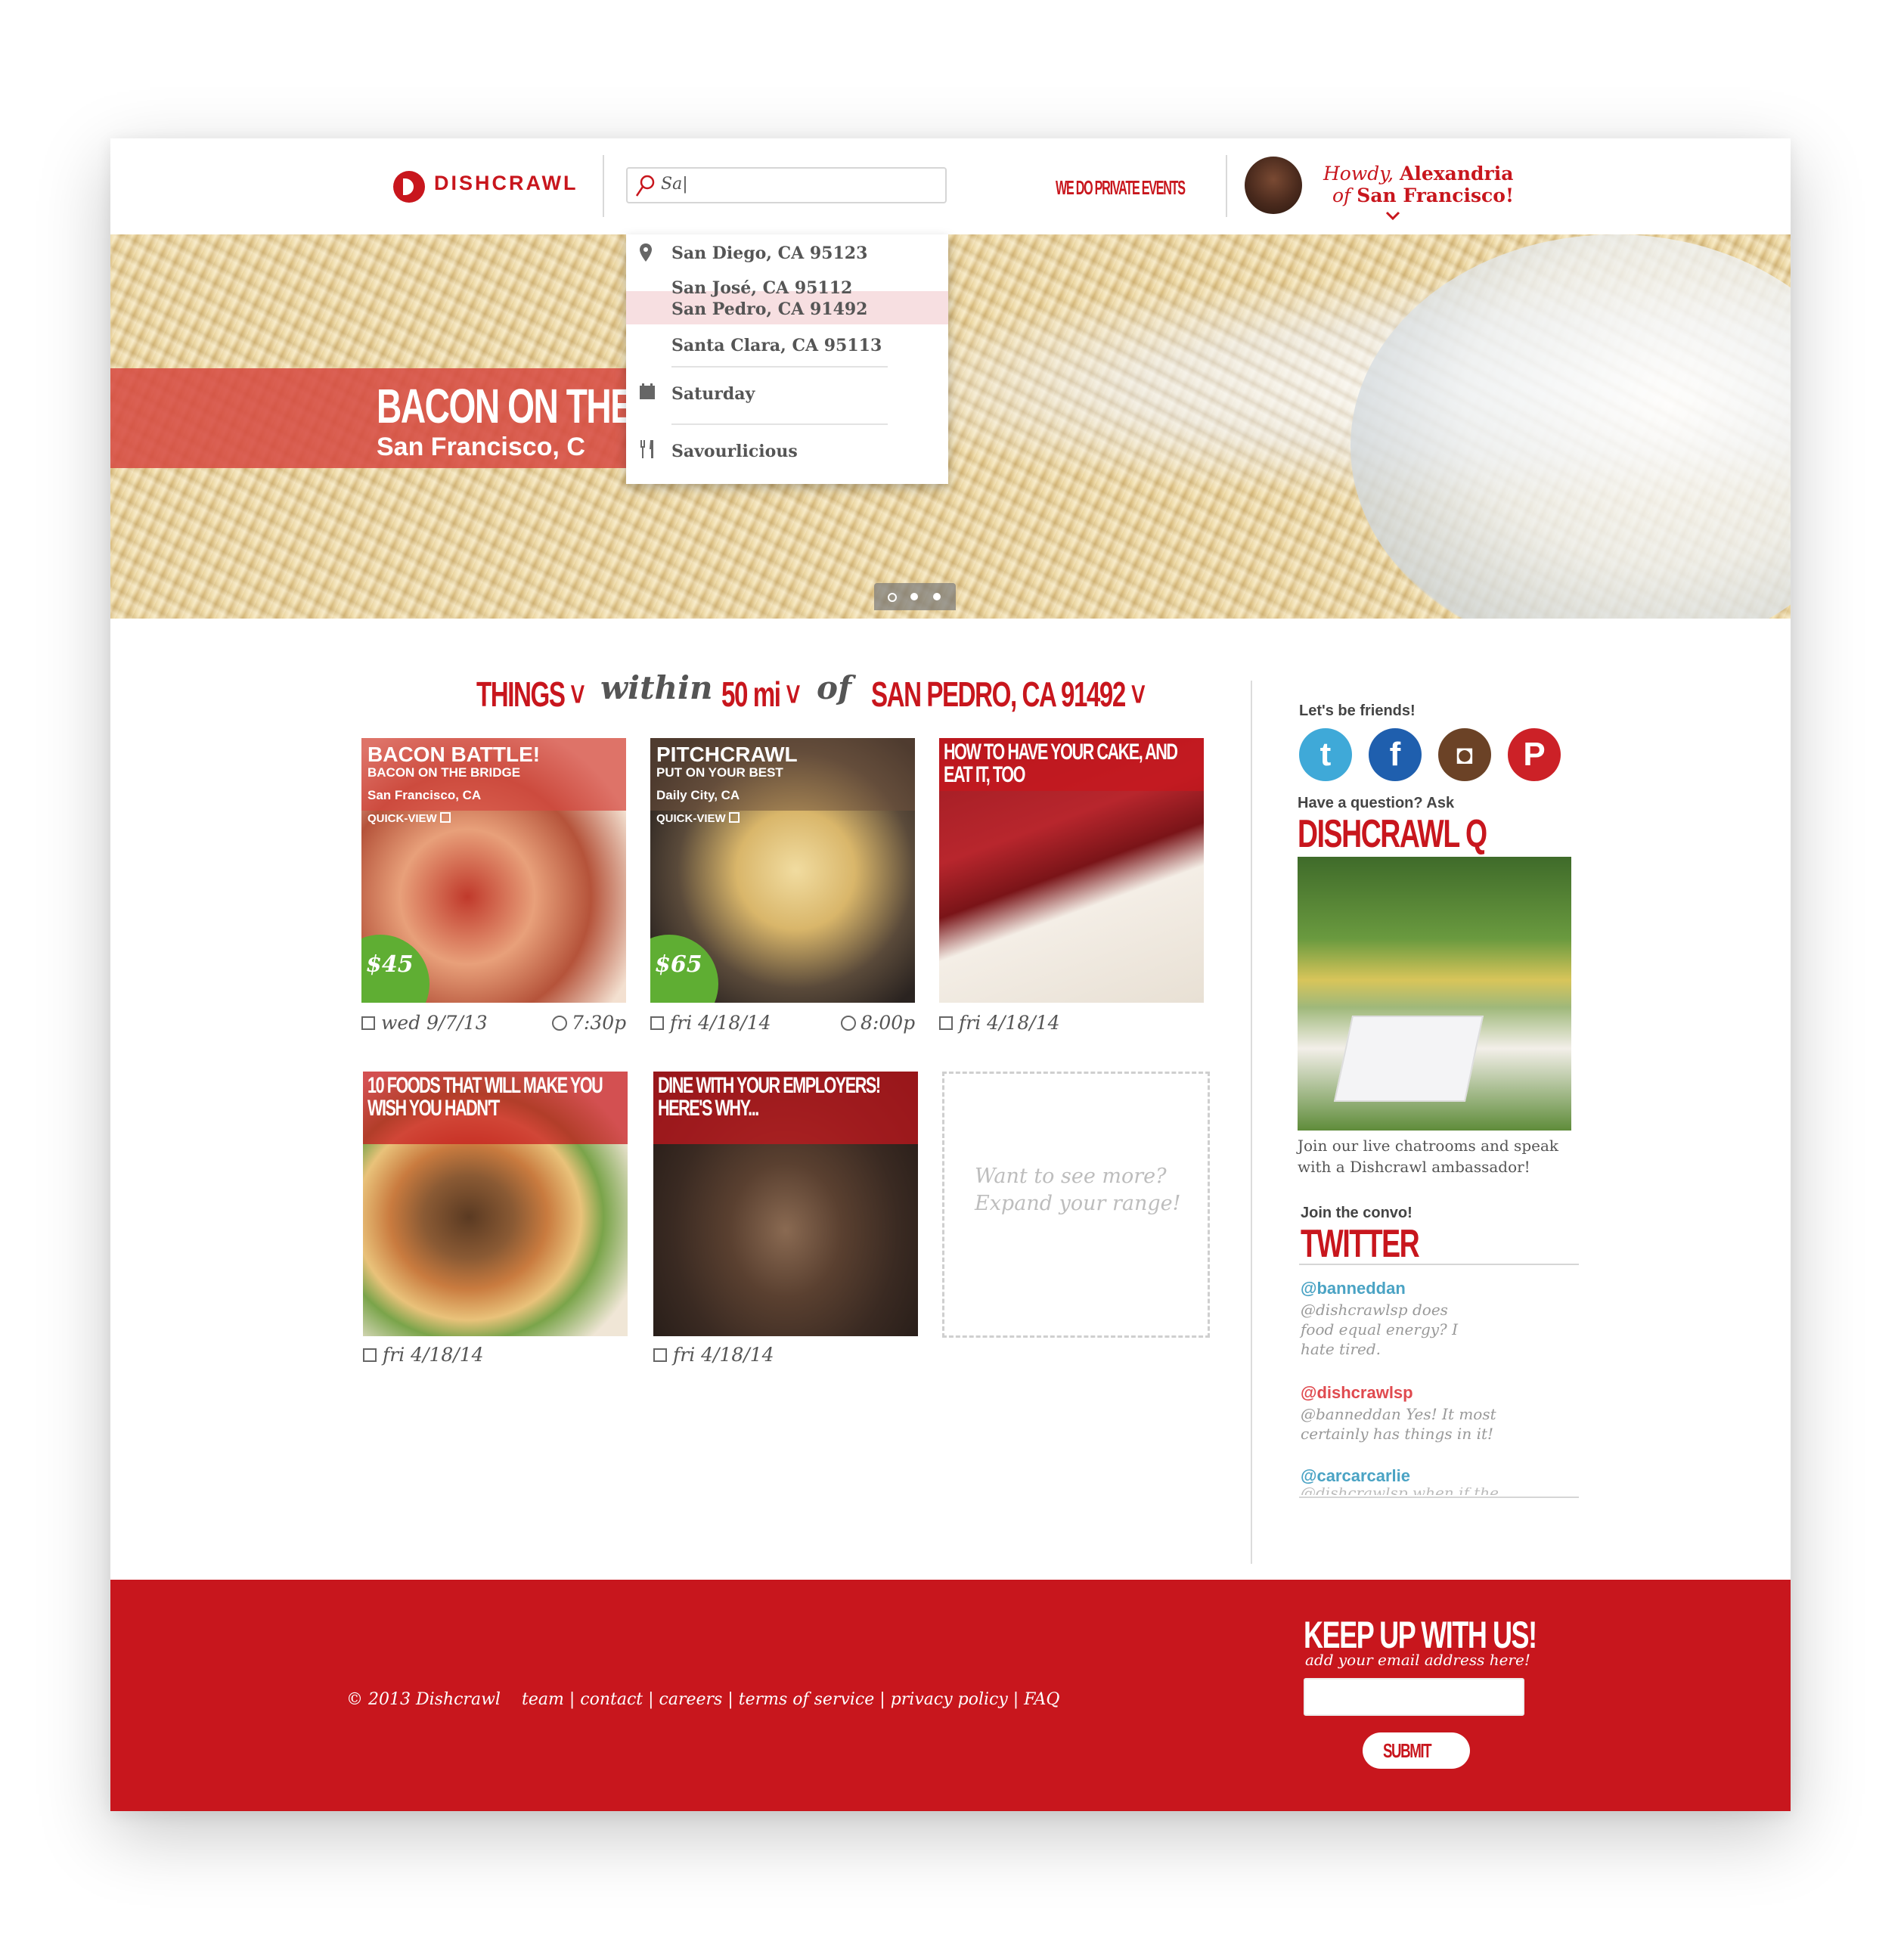 The height and width of the screenshot is (1951, 1904). I want to click on date-text: fri 4/18/14, so click(723, 1355).